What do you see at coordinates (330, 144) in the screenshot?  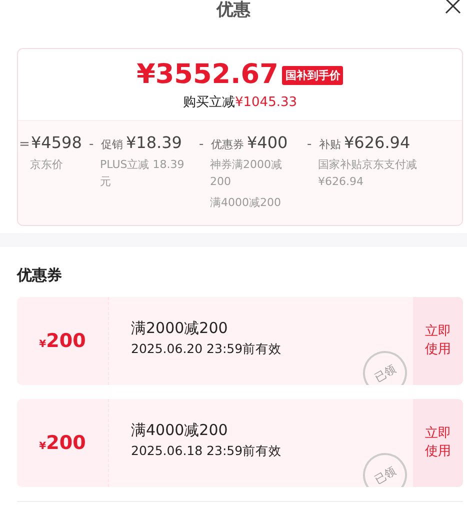 I see `discount-label: 补贴` at bounding box center [330, 144].